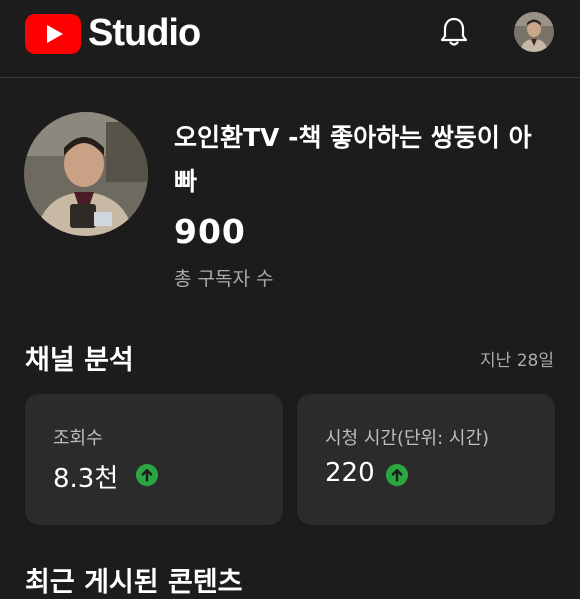  Describe the element at coordinates (353, 159) in the screenshot. I see `channel-name: 오인환TV -책 좋아하는 쌍둥이 아빠` at that location.